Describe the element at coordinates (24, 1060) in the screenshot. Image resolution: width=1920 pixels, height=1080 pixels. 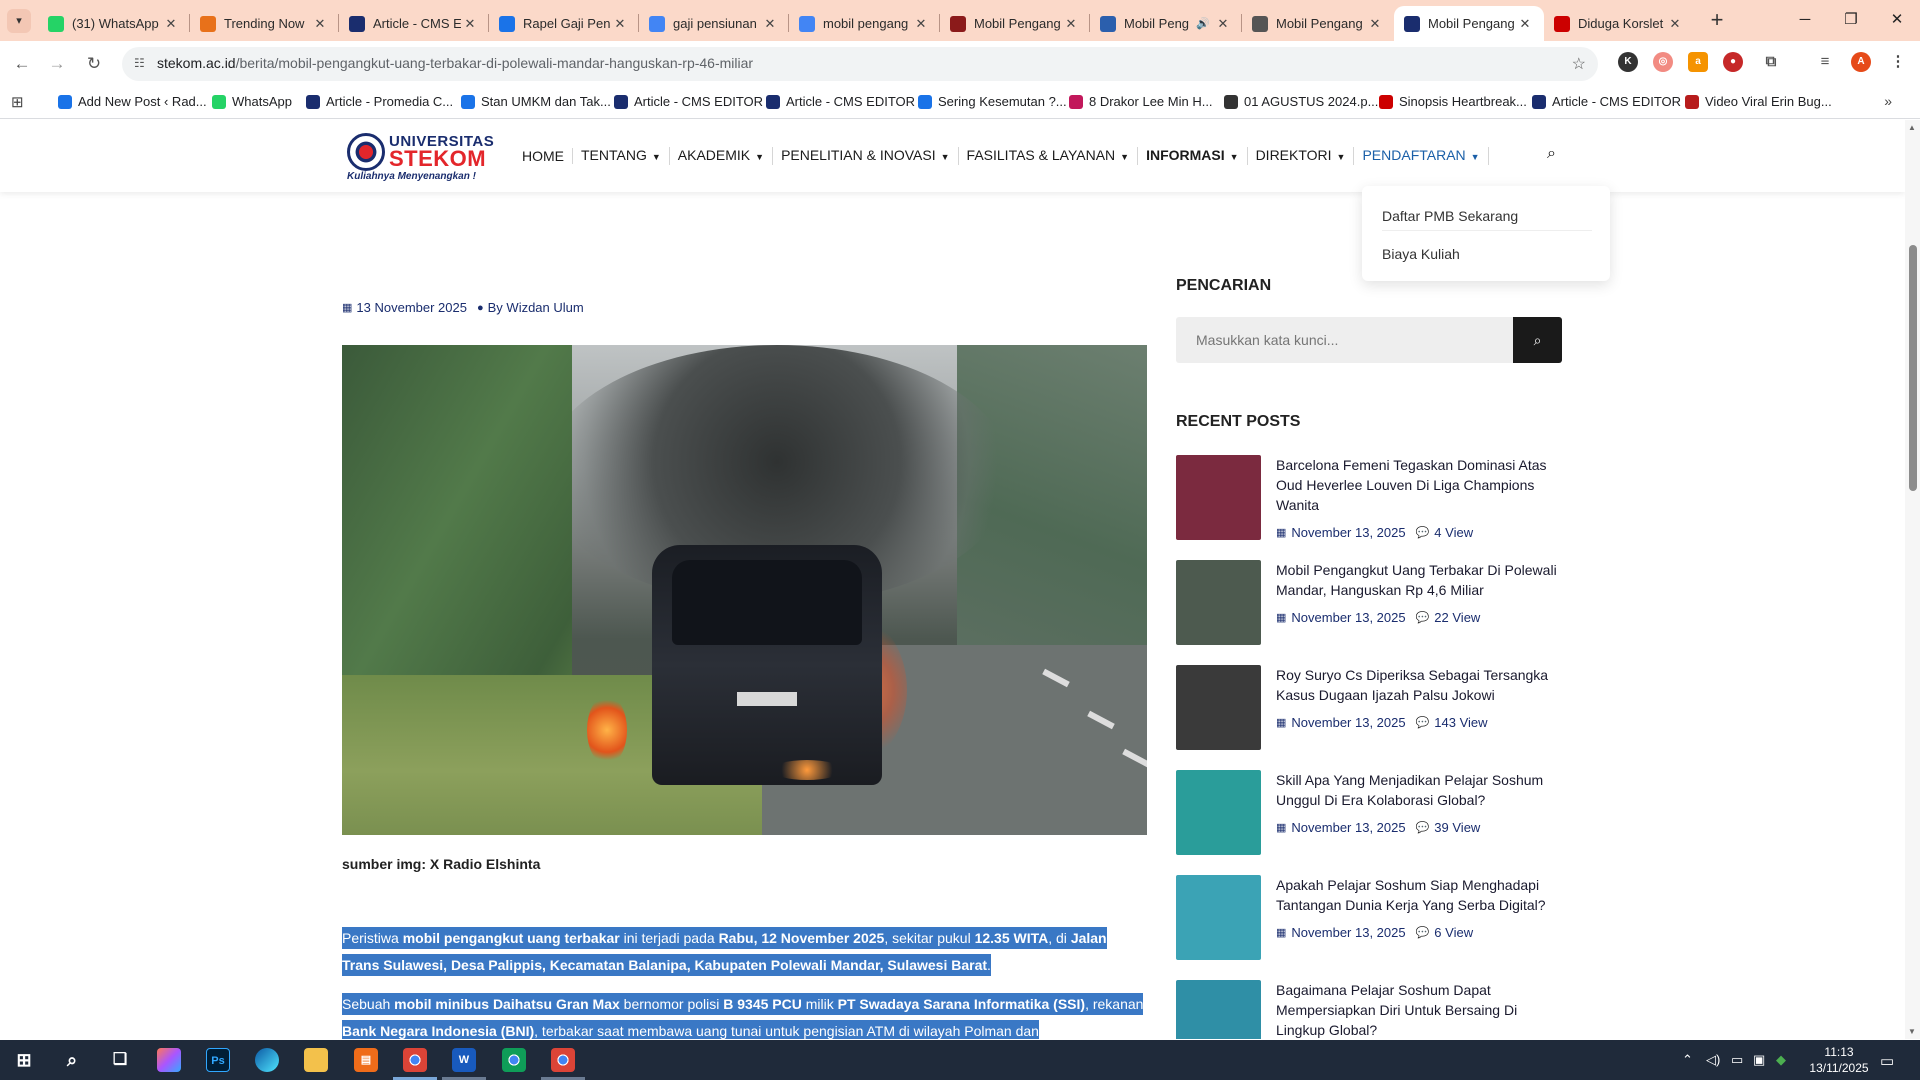
I see `start-windows-icon: ⊞` at that location.